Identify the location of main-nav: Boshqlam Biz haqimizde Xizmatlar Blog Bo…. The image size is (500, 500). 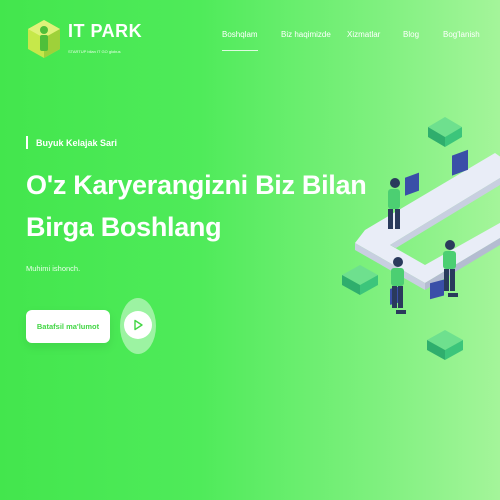
(250, 40).